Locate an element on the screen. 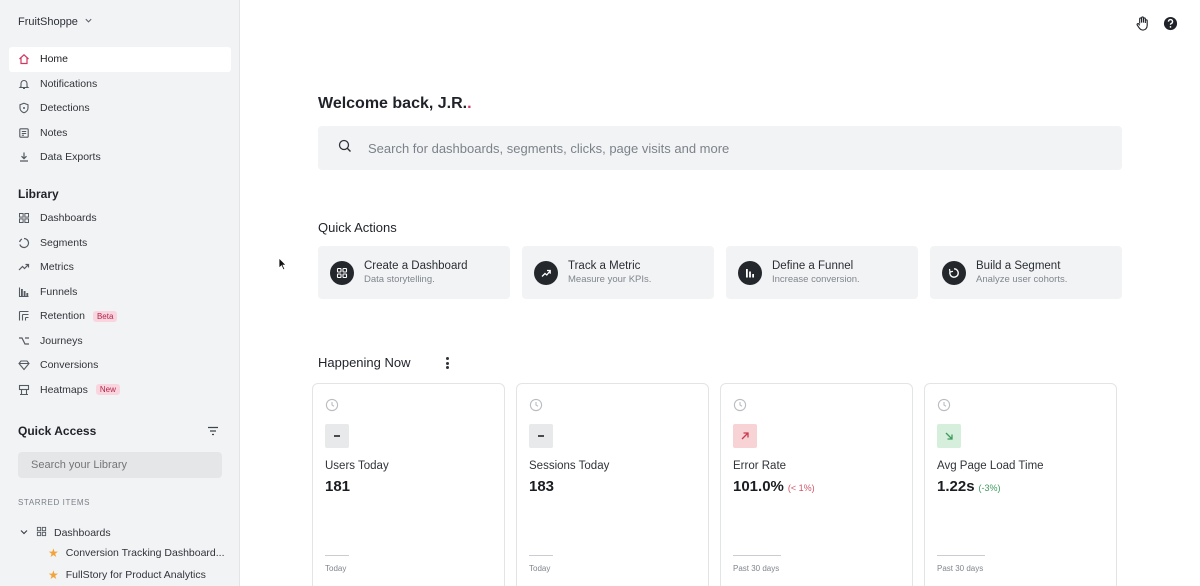  sidebar-item-label: Segments is located at coordinates (64, 242).